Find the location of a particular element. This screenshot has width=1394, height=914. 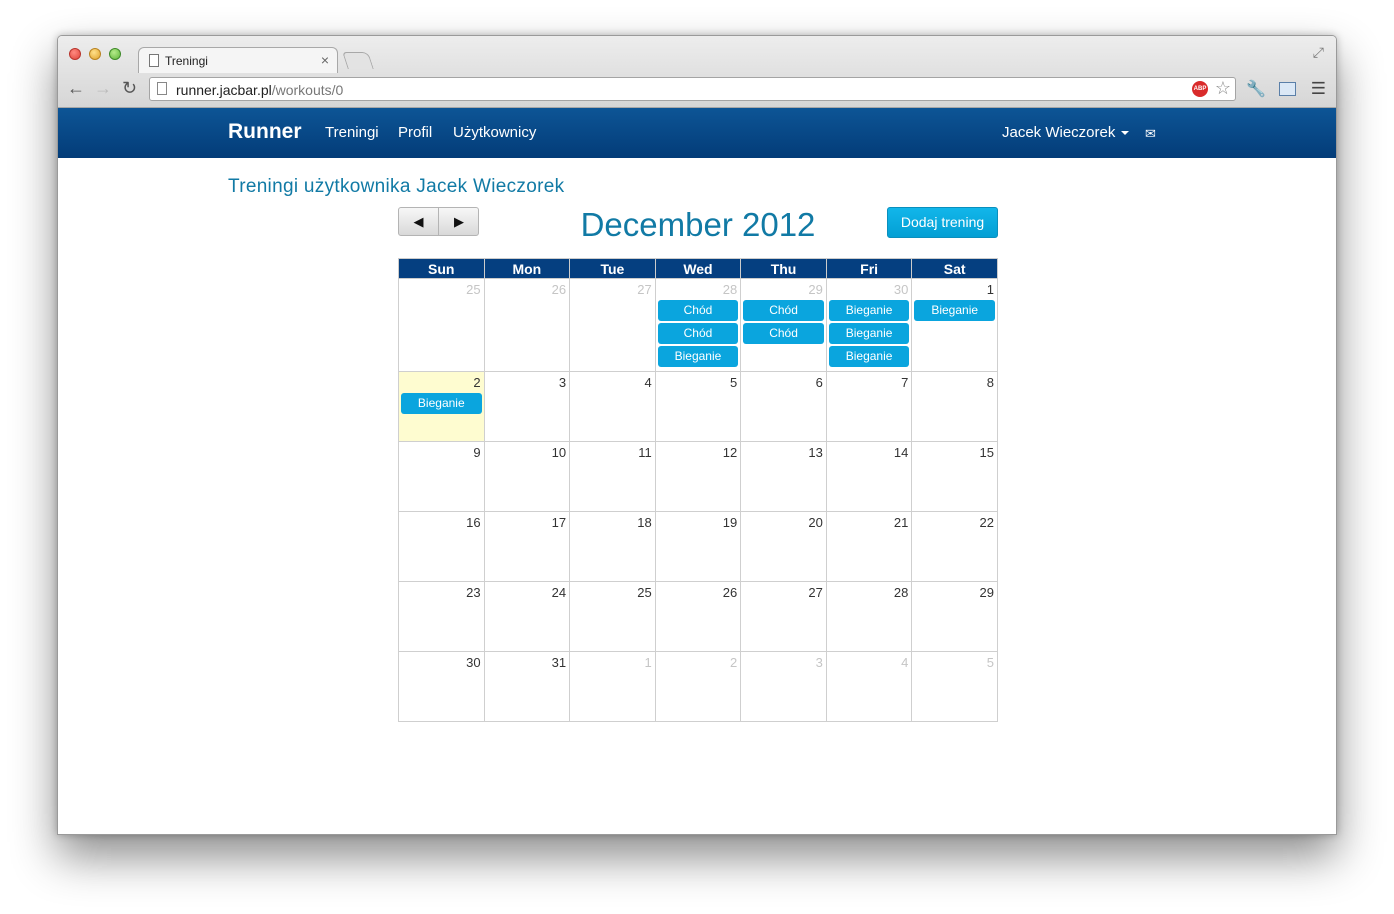

day-number: 1 is located at coordinates (990, 289).